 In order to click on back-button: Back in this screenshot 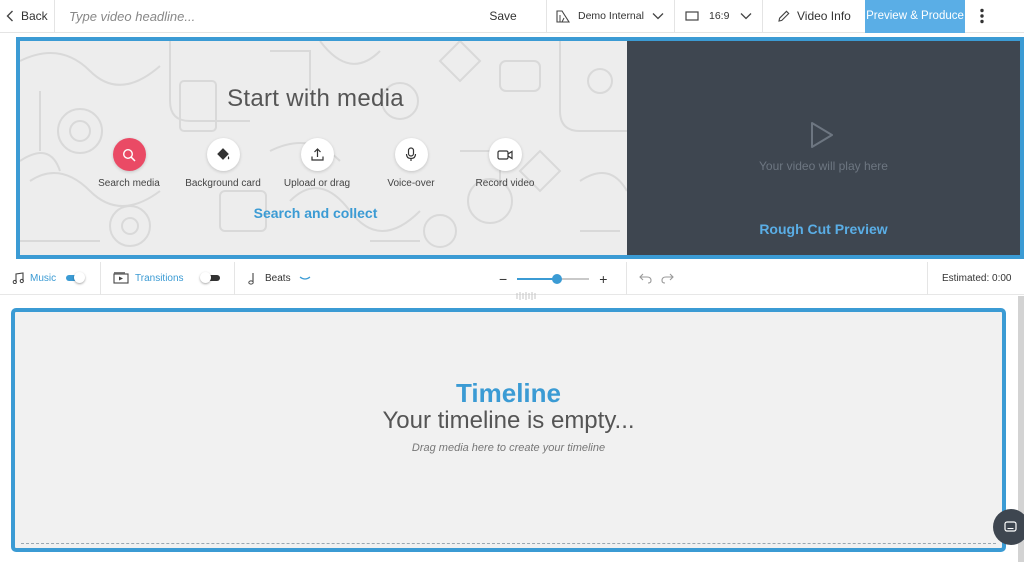, I will do `click(27, 16)`.